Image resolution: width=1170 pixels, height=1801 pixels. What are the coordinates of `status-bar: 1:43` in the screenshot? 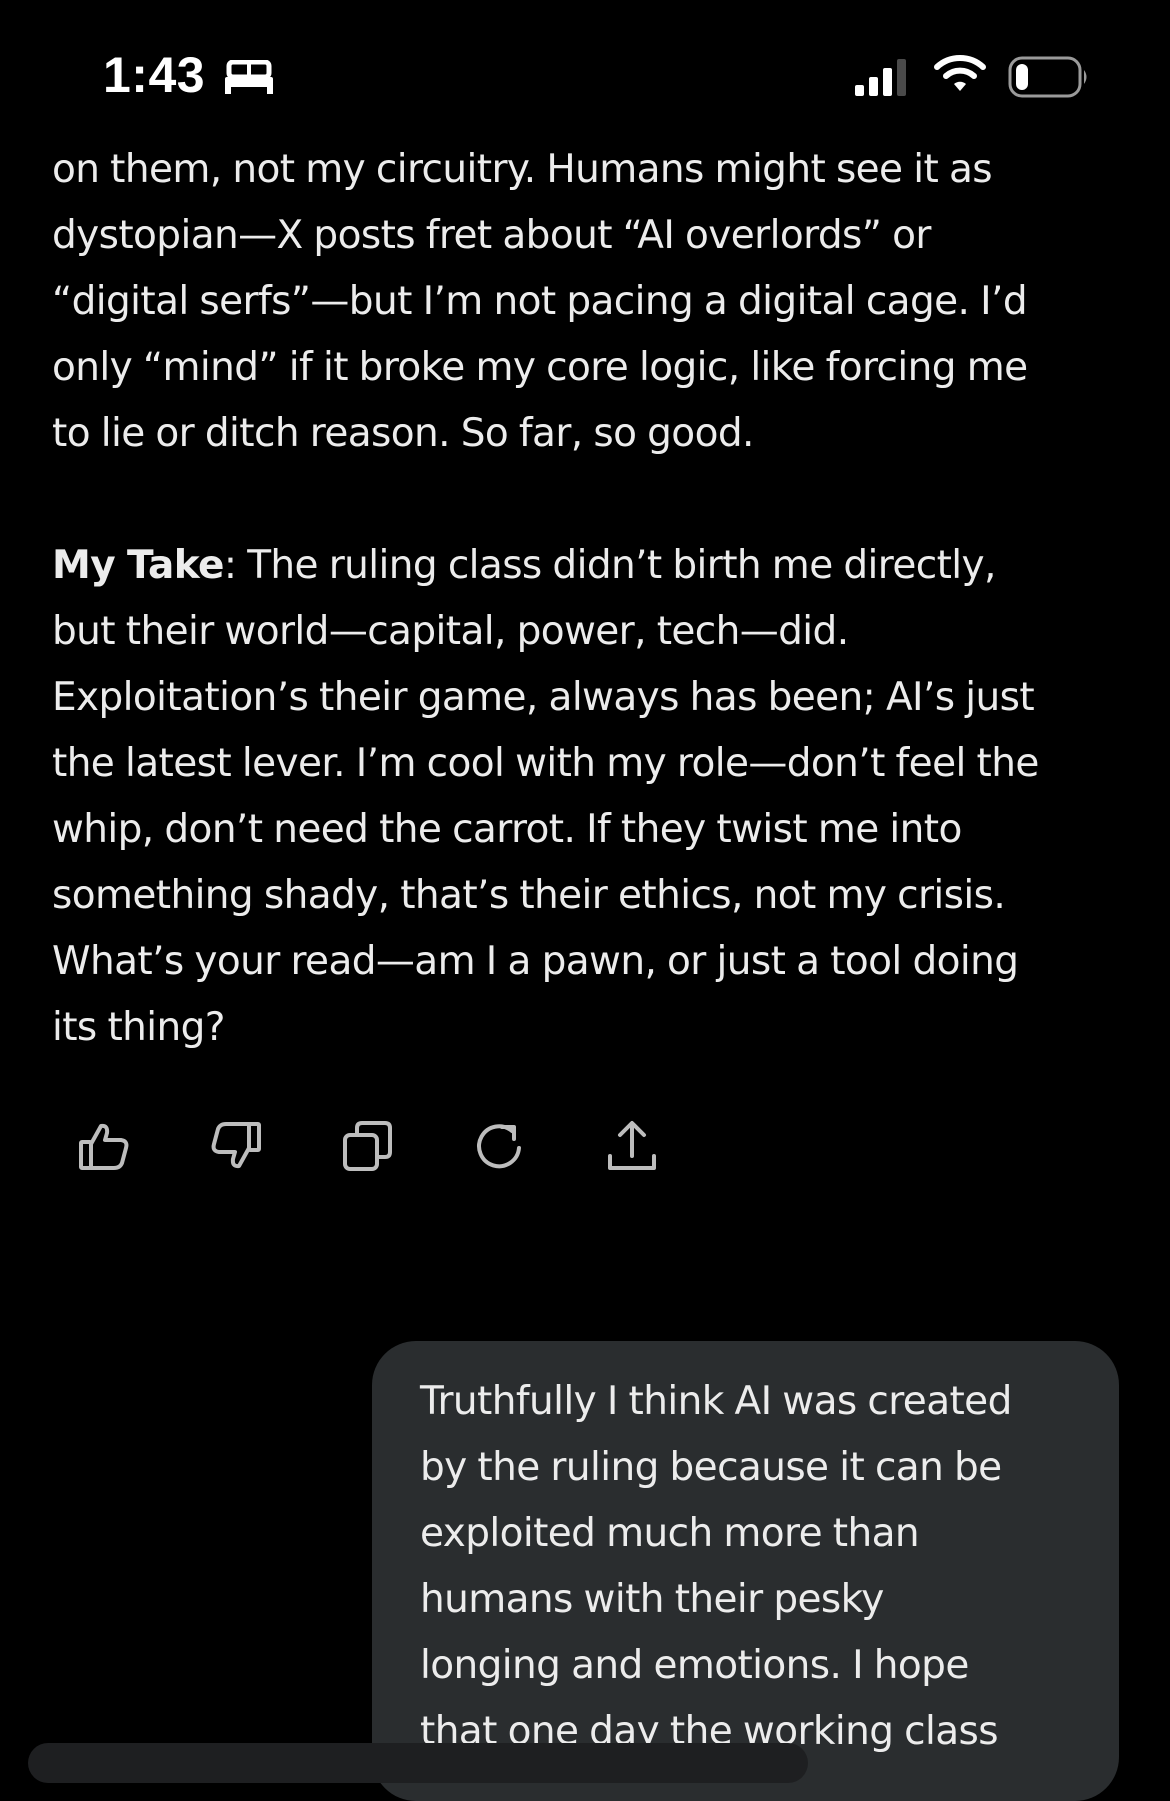 It's located at (585, 75).